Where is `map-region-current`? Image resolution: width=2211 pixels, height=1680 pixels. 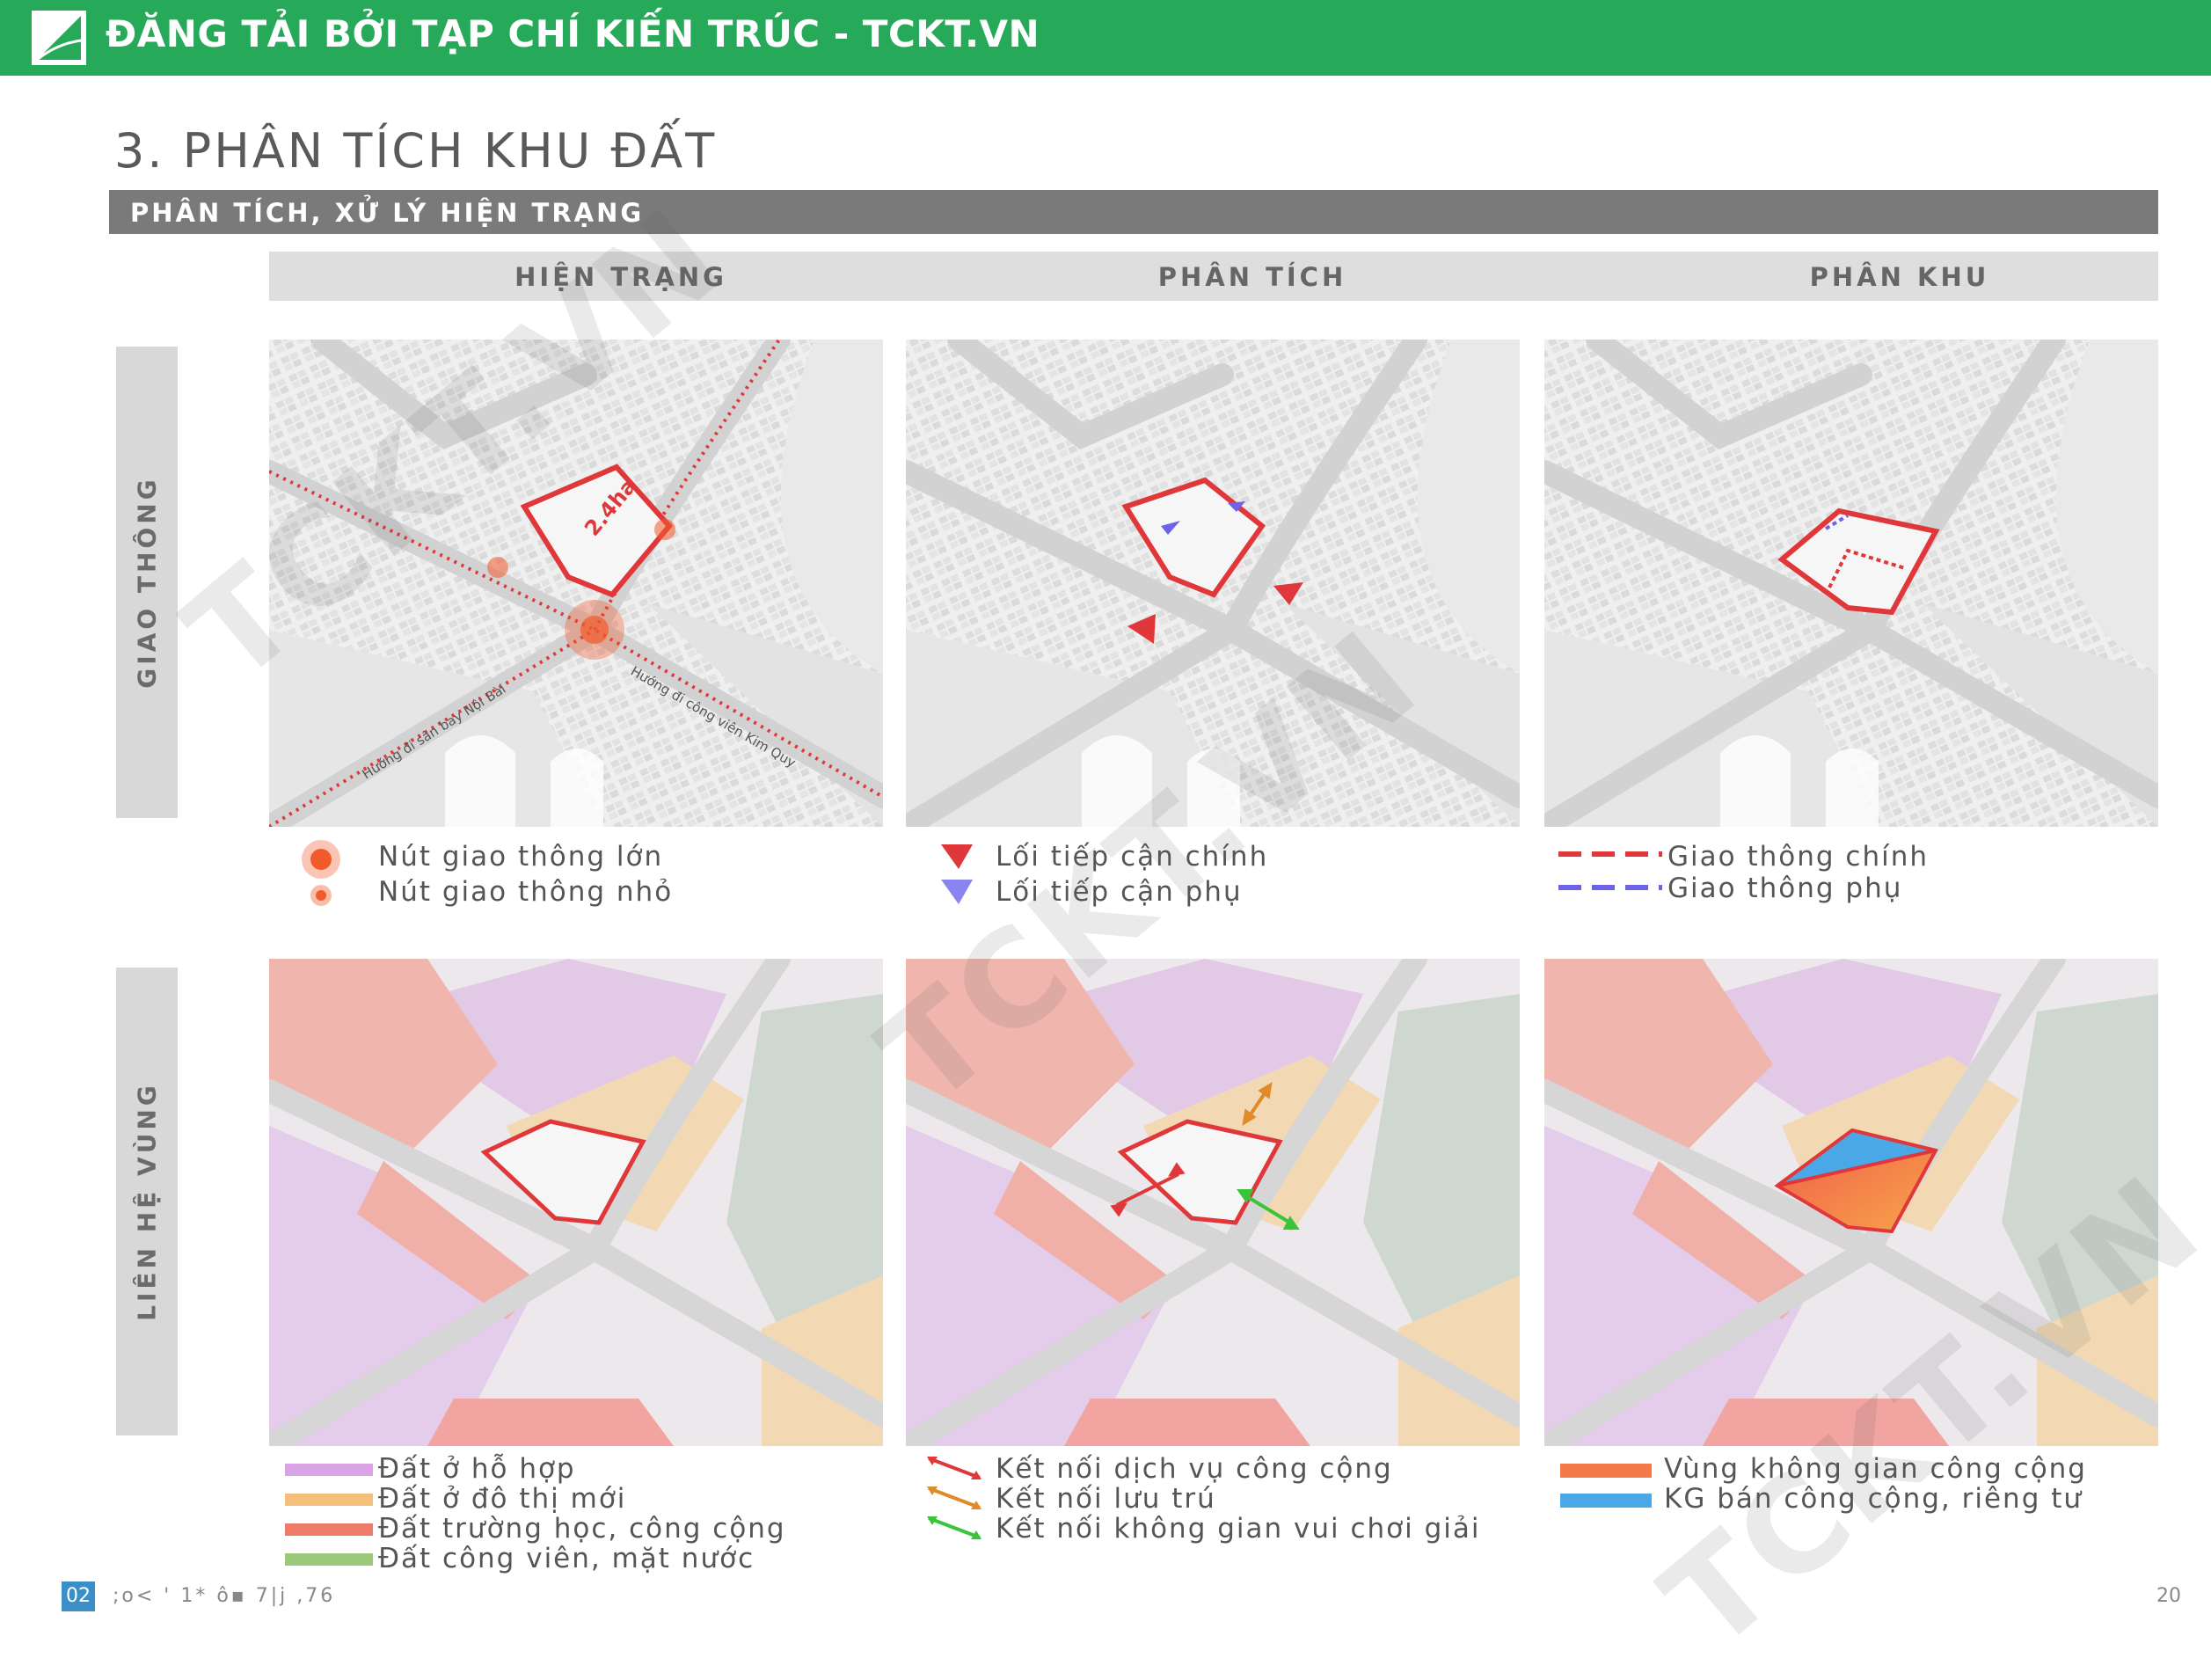 map-region-current is located at coordinates (576, 1202).